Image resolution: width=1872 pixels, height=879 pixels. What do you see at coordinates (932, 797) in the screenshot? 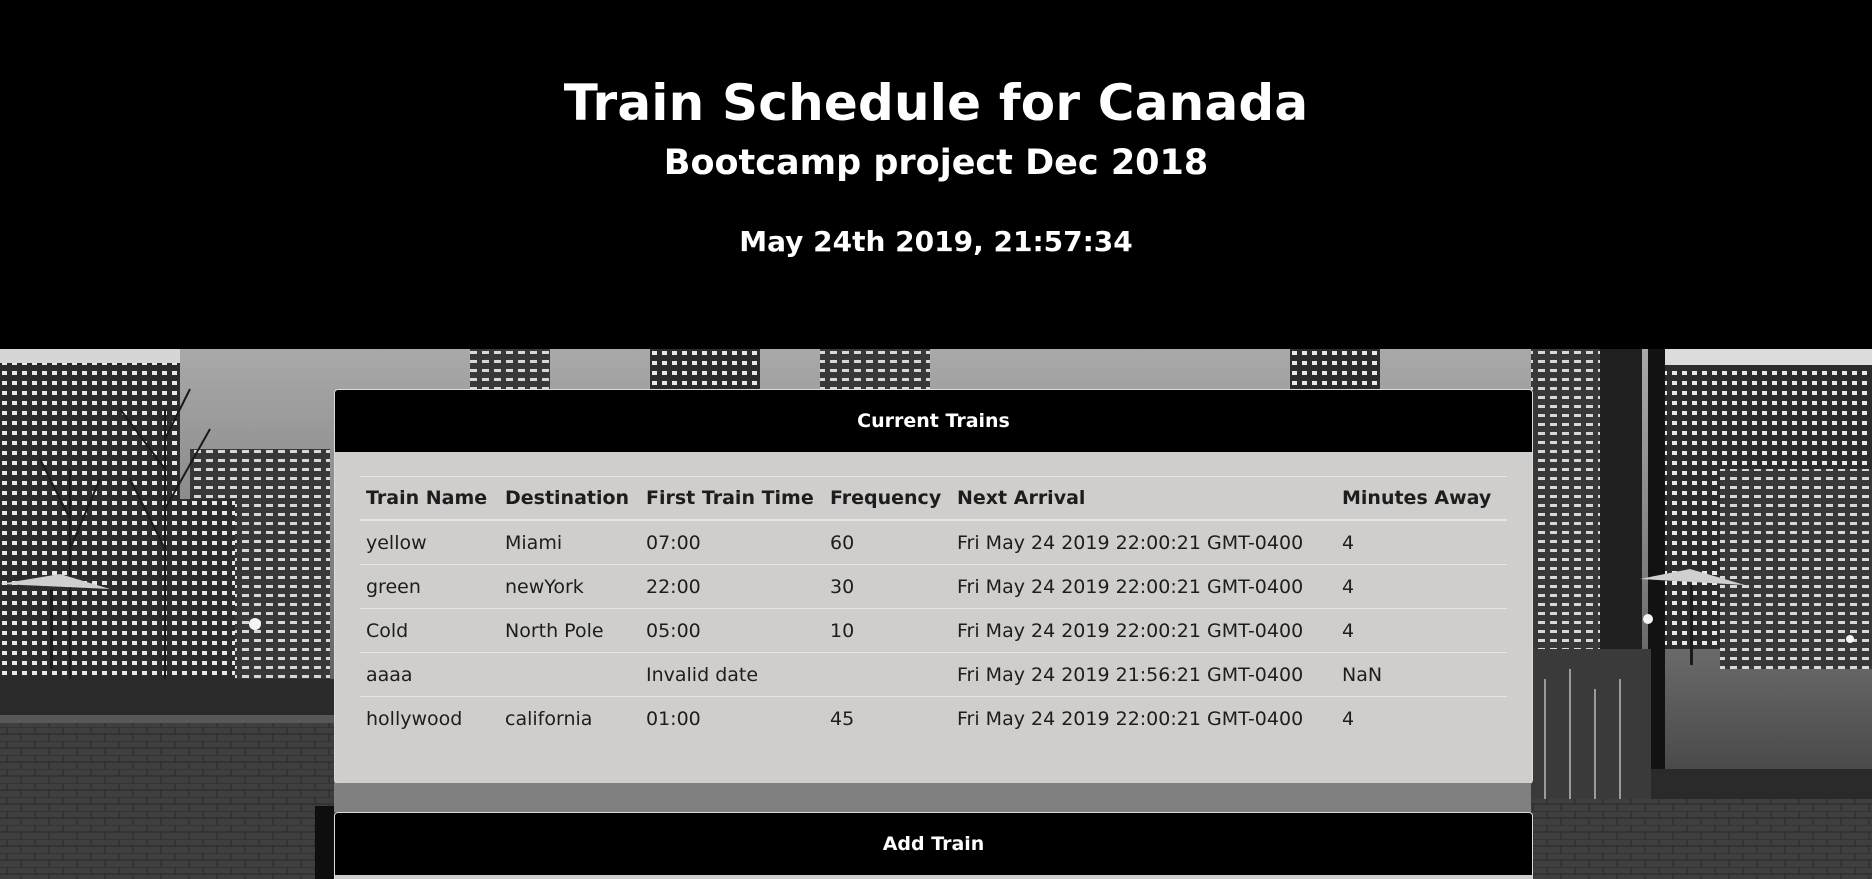
I see `panel-spacer` at bounding box center [932, 797].